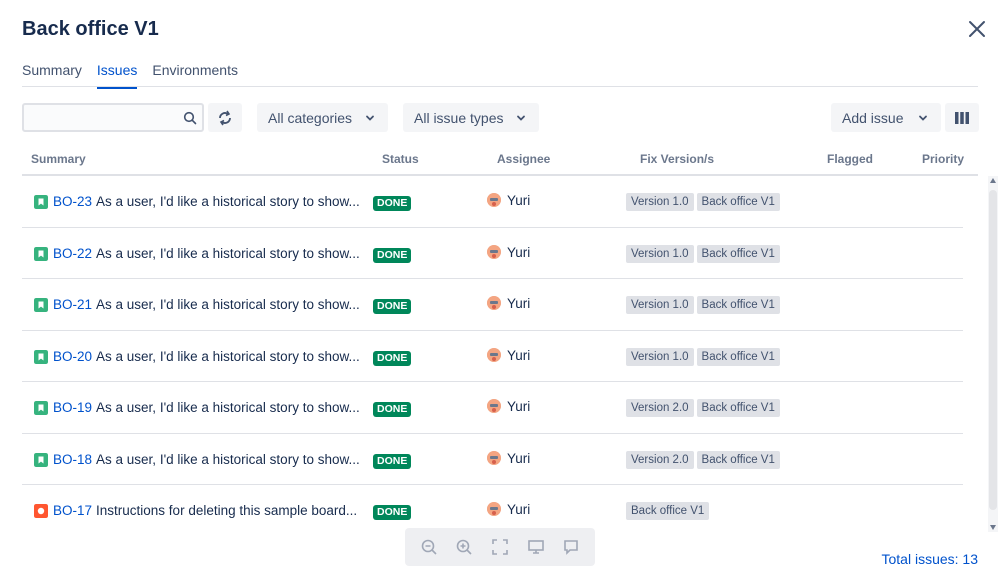  What do you see at coordinates (190, 118) in the screenshot?
I see `search-icon` at bounding box center [190, 118].